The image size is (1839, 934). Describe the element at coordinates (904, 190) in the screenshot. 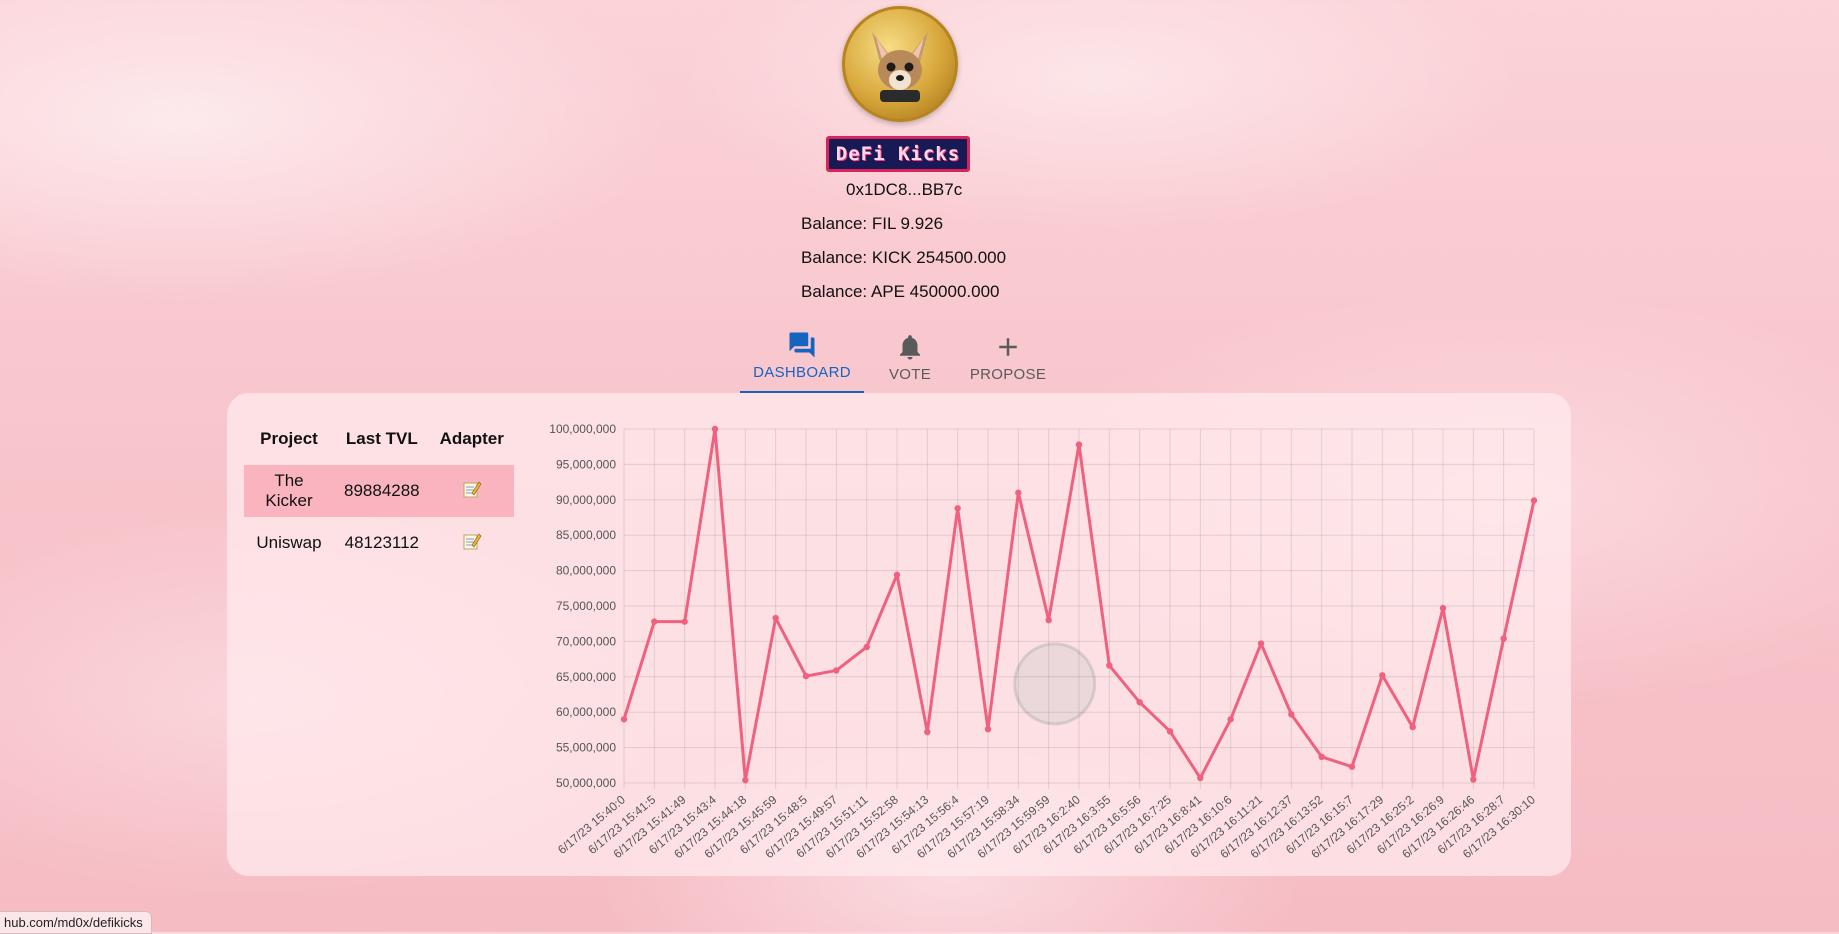

I see `wallet-address: 0x1DC8...BB7c` at that location.